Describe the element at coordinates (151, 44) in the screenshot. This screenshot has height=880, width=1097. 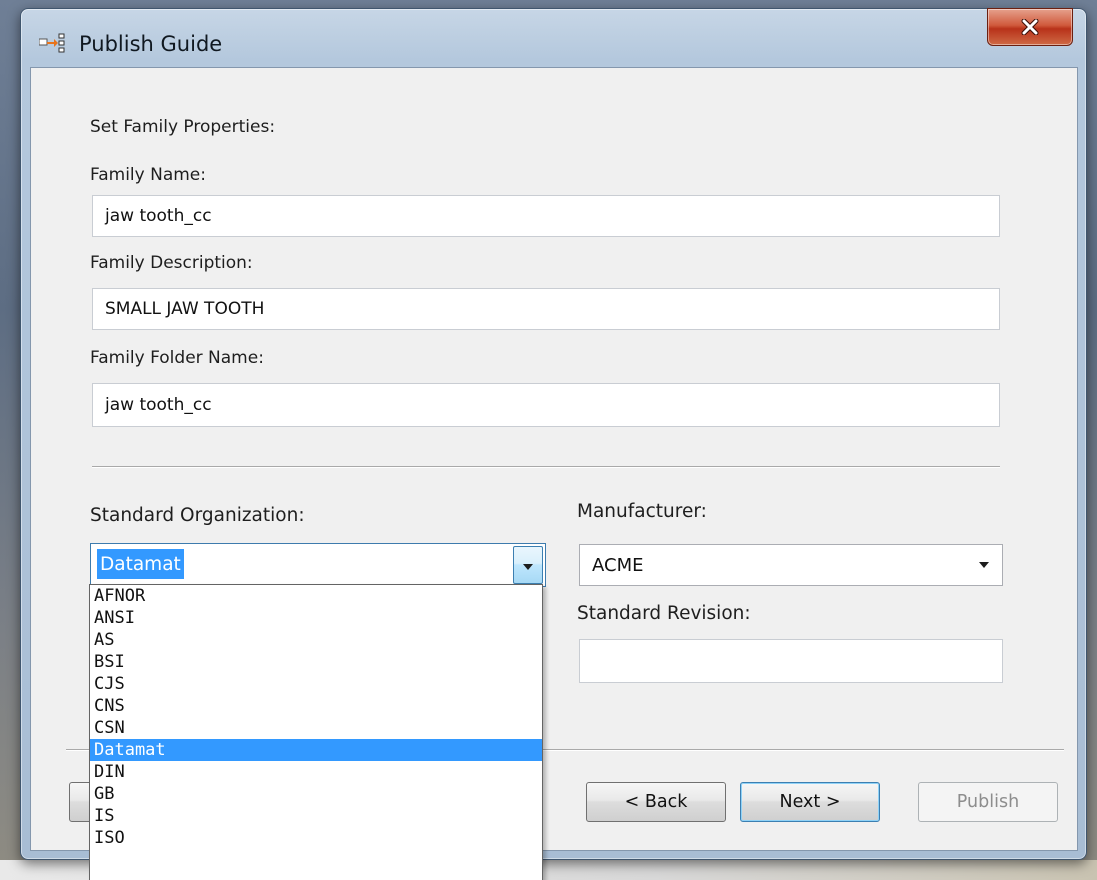
I see `window-title: Publish Guide` at that location.